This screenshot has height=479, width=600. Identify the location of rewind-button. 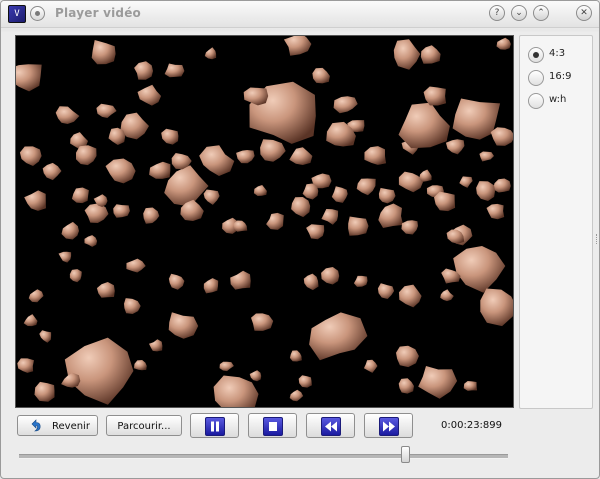
(330, 425).